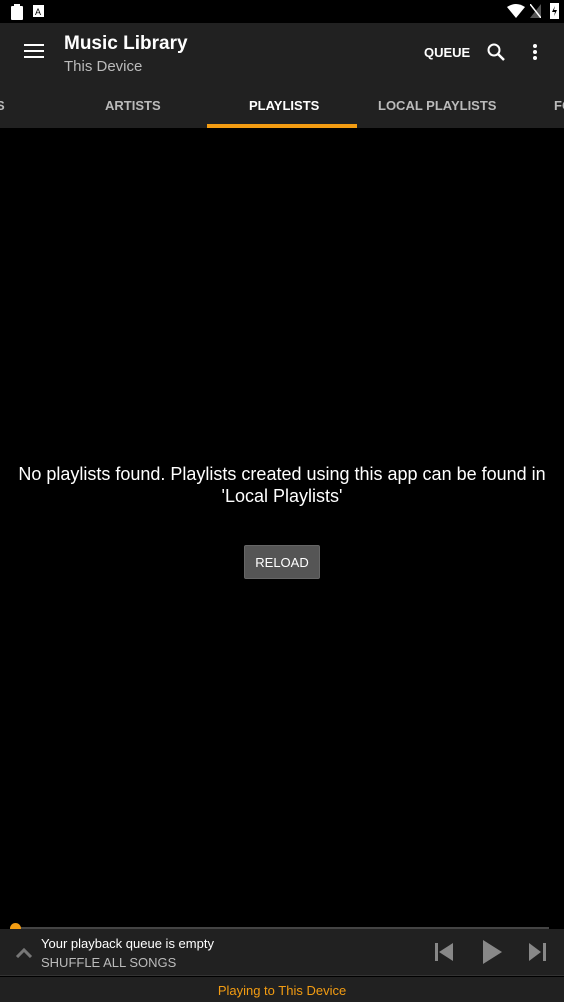 Image resolution: width=564 pixels, height=1002 pixels. Describe the element at coordinates (447, 52) in the screenshot. I see `queue-button: QUEUE` at that location.